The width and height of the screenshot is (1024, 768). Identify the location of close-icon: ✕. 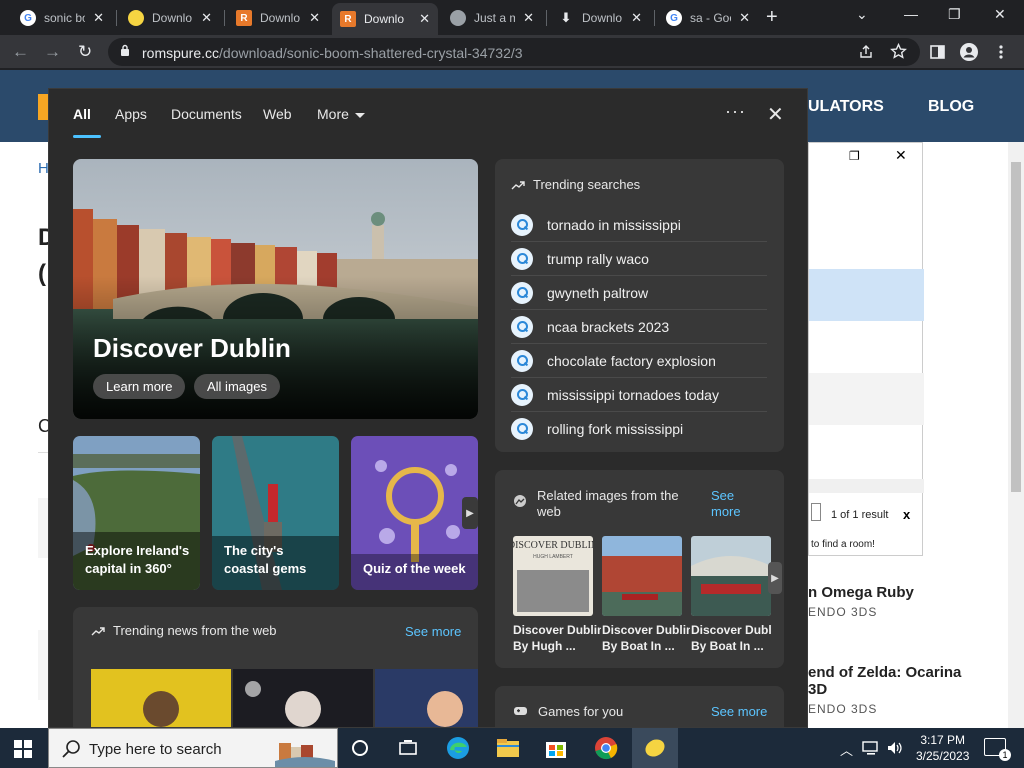
(775, 114).